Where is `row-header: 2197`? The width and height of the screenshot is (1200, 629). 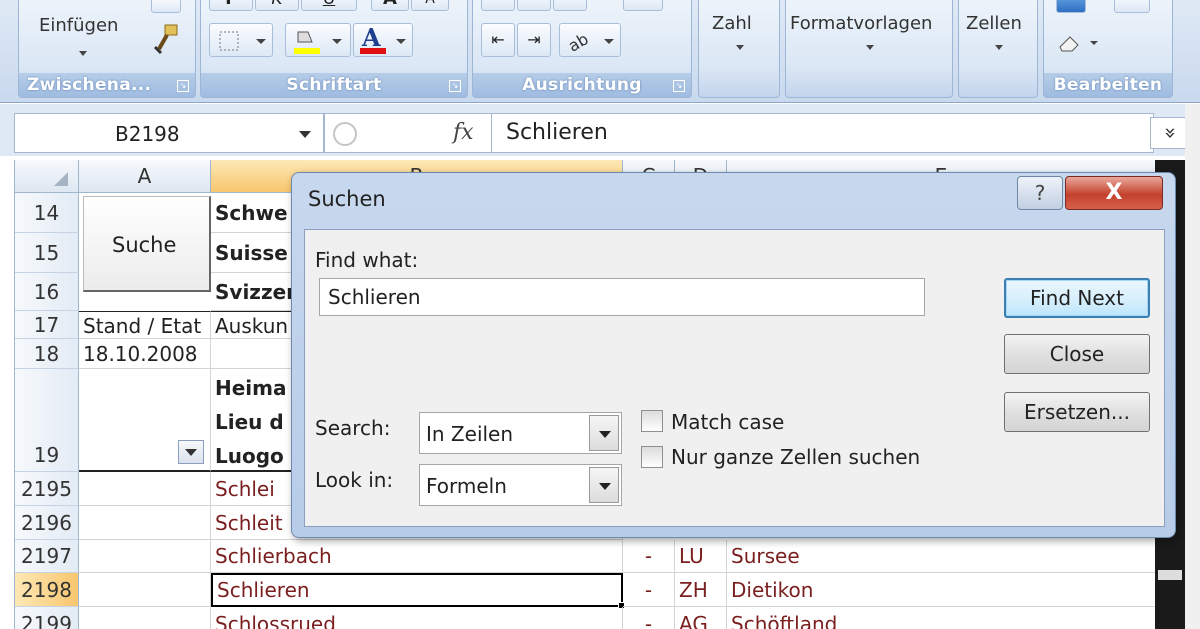 row-header: 2197 is located at coordinates (47, 556).